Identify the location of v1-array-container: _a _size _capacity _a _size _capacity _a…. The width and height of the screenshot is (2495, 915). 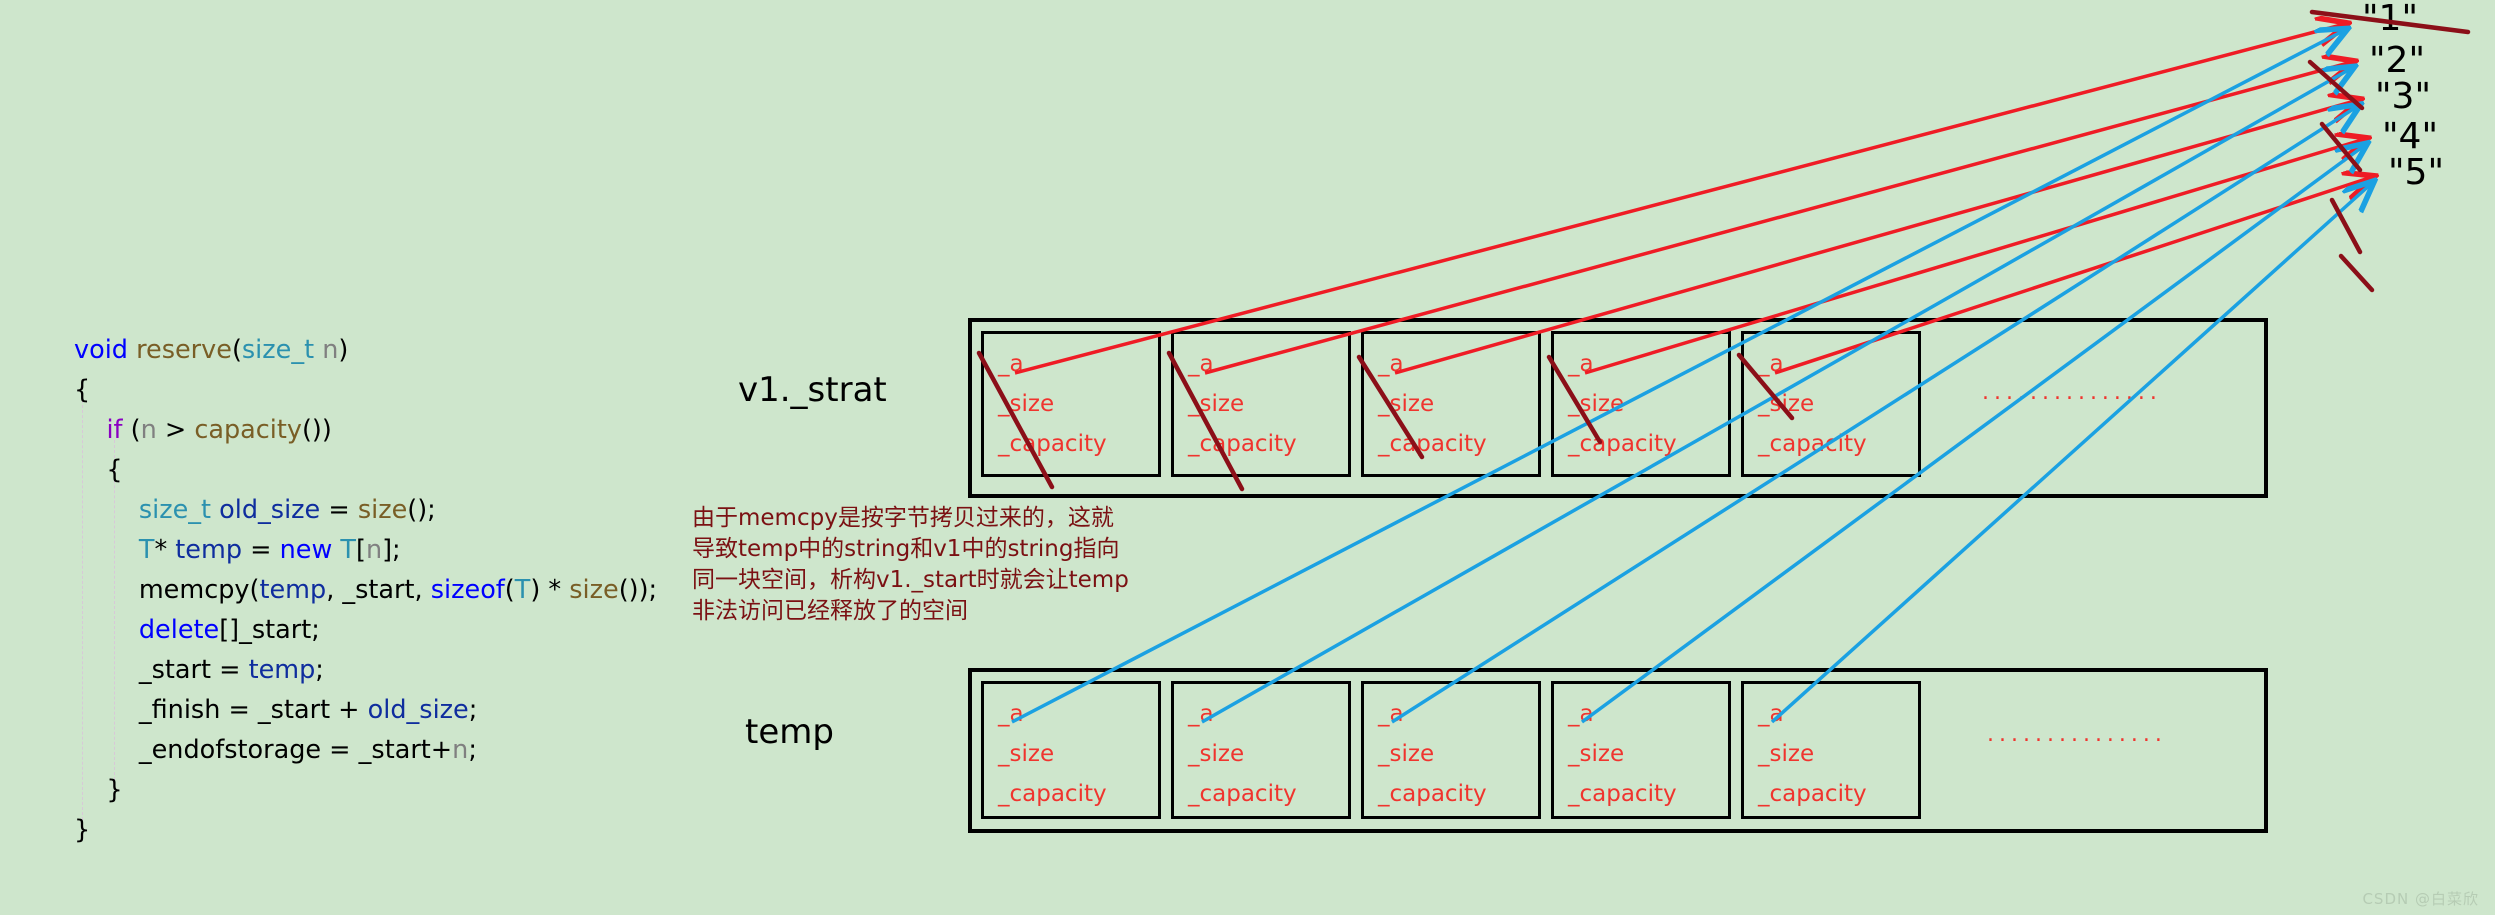
(1618, 408).